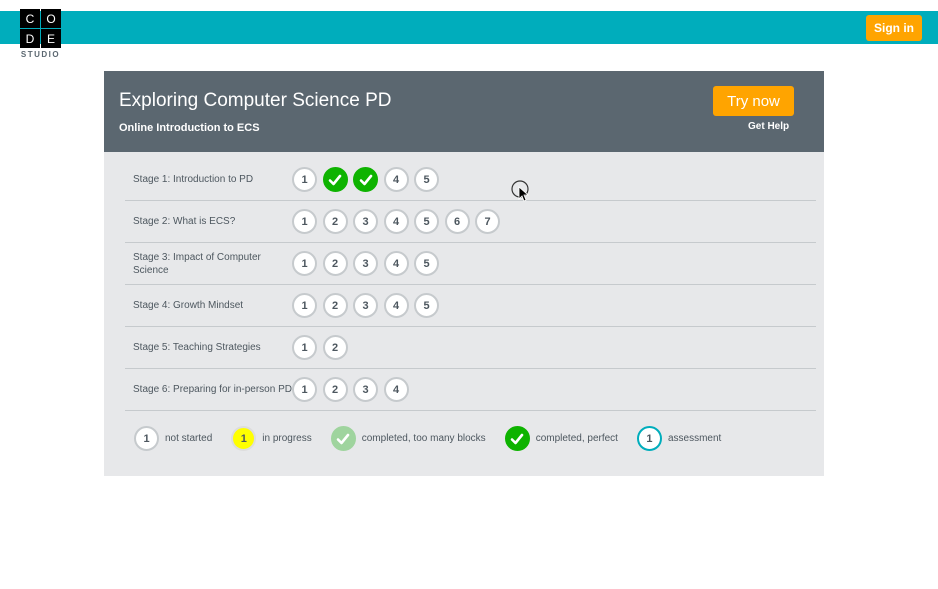  What do you see at coordinates (208, 389) in the screenshot?
I see `stage-name-link: Stage 6: Preparing for in-person PD` at bounding box center [208, 389].